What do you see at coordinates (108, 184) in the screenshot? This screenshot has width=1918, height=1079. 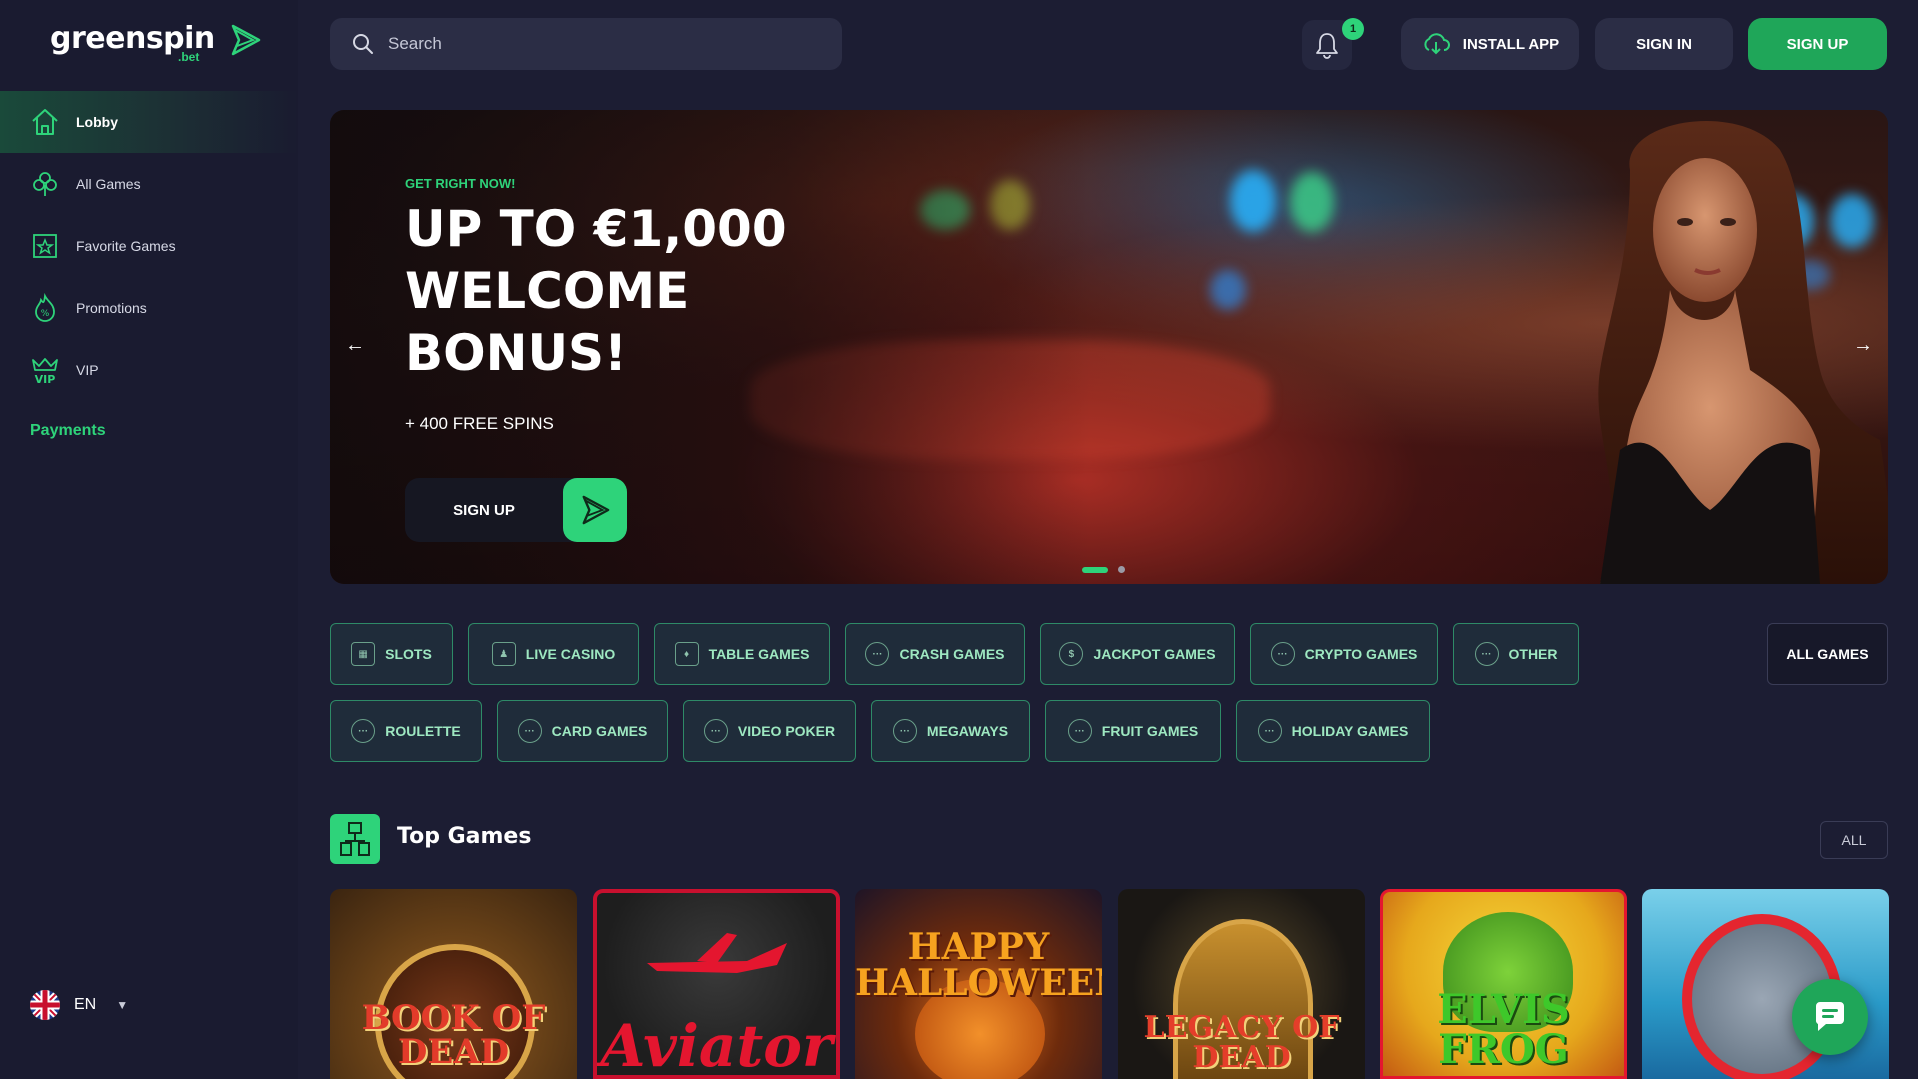 I see `sidebar-item-label: All Games` at bounding box center [108, 184].